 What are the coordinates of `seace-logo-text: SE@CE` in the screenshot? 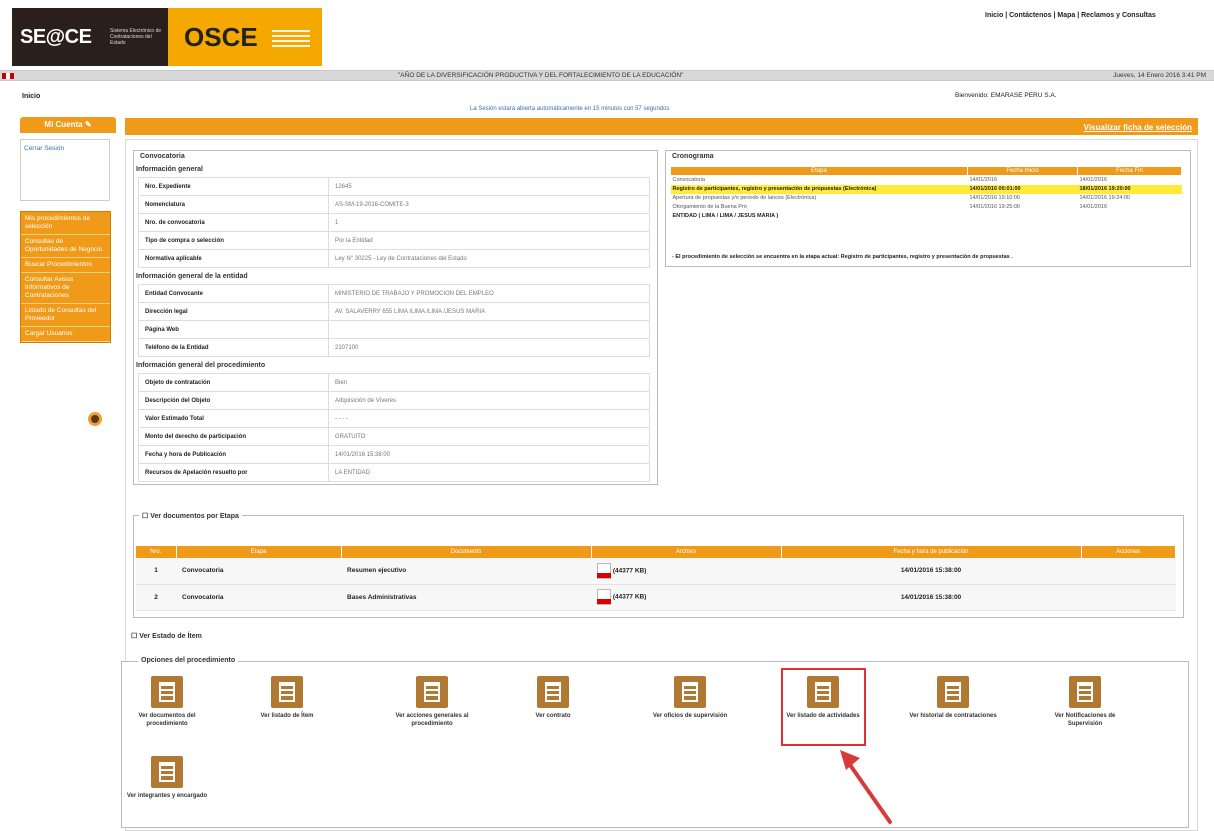 It's located at (56, 37).